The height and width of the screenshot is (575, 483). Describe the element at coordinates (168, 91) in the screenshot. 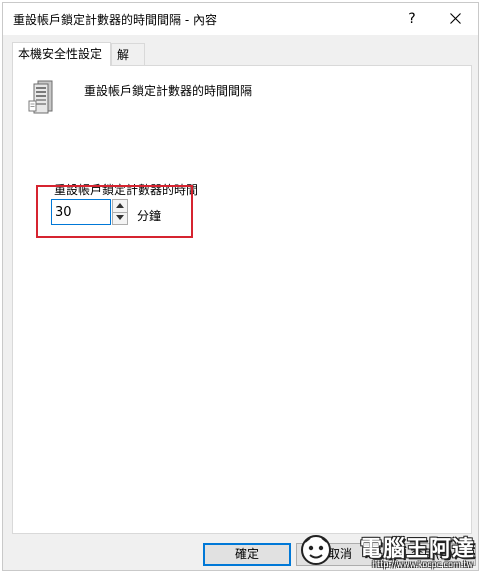

I see `policy-title: 重設帳戶鎖定計數器的時間間隔` at that location.